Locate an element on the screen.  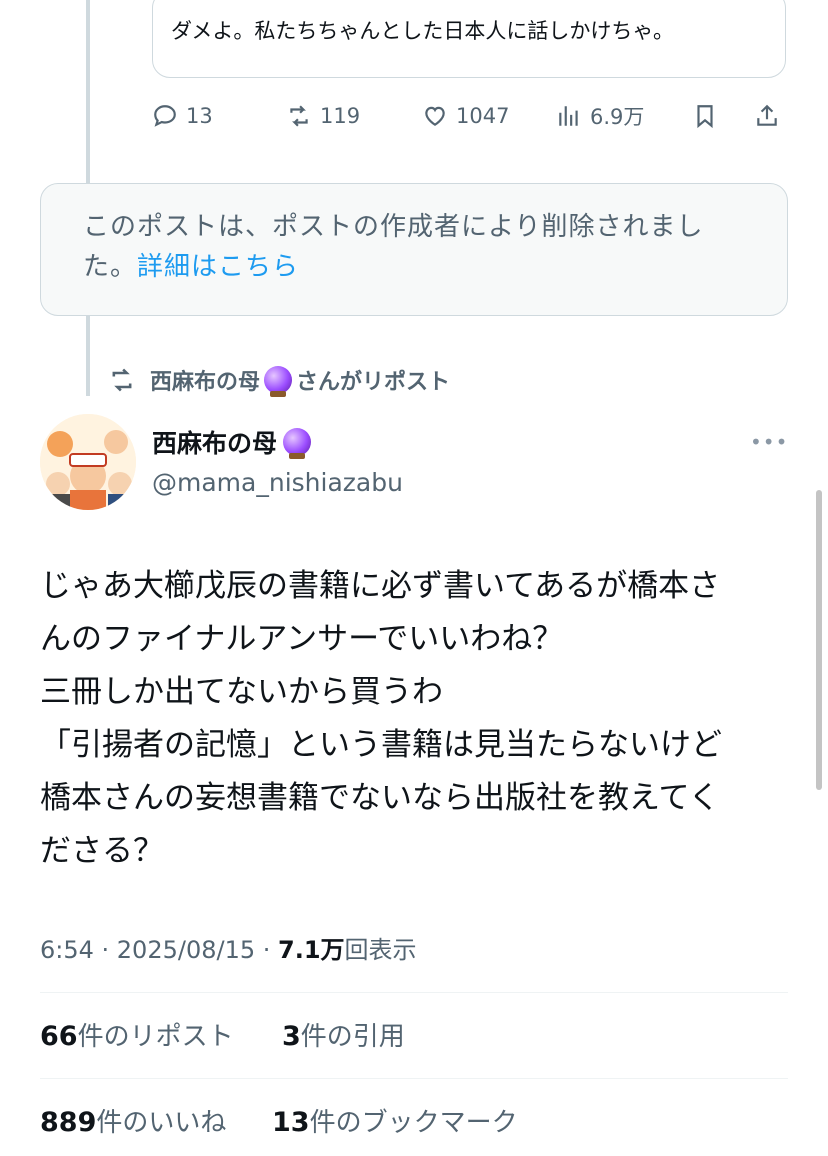
quoted-tweet-text: ダメよ。私たちちゃんとした日本人に話しかけちゃ。 is located at coordinates (422, 31).